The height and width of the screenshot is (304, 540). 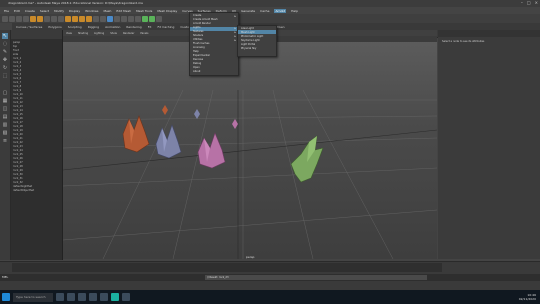 I want to click on hypershade-icon, so click(x=145, y=18).